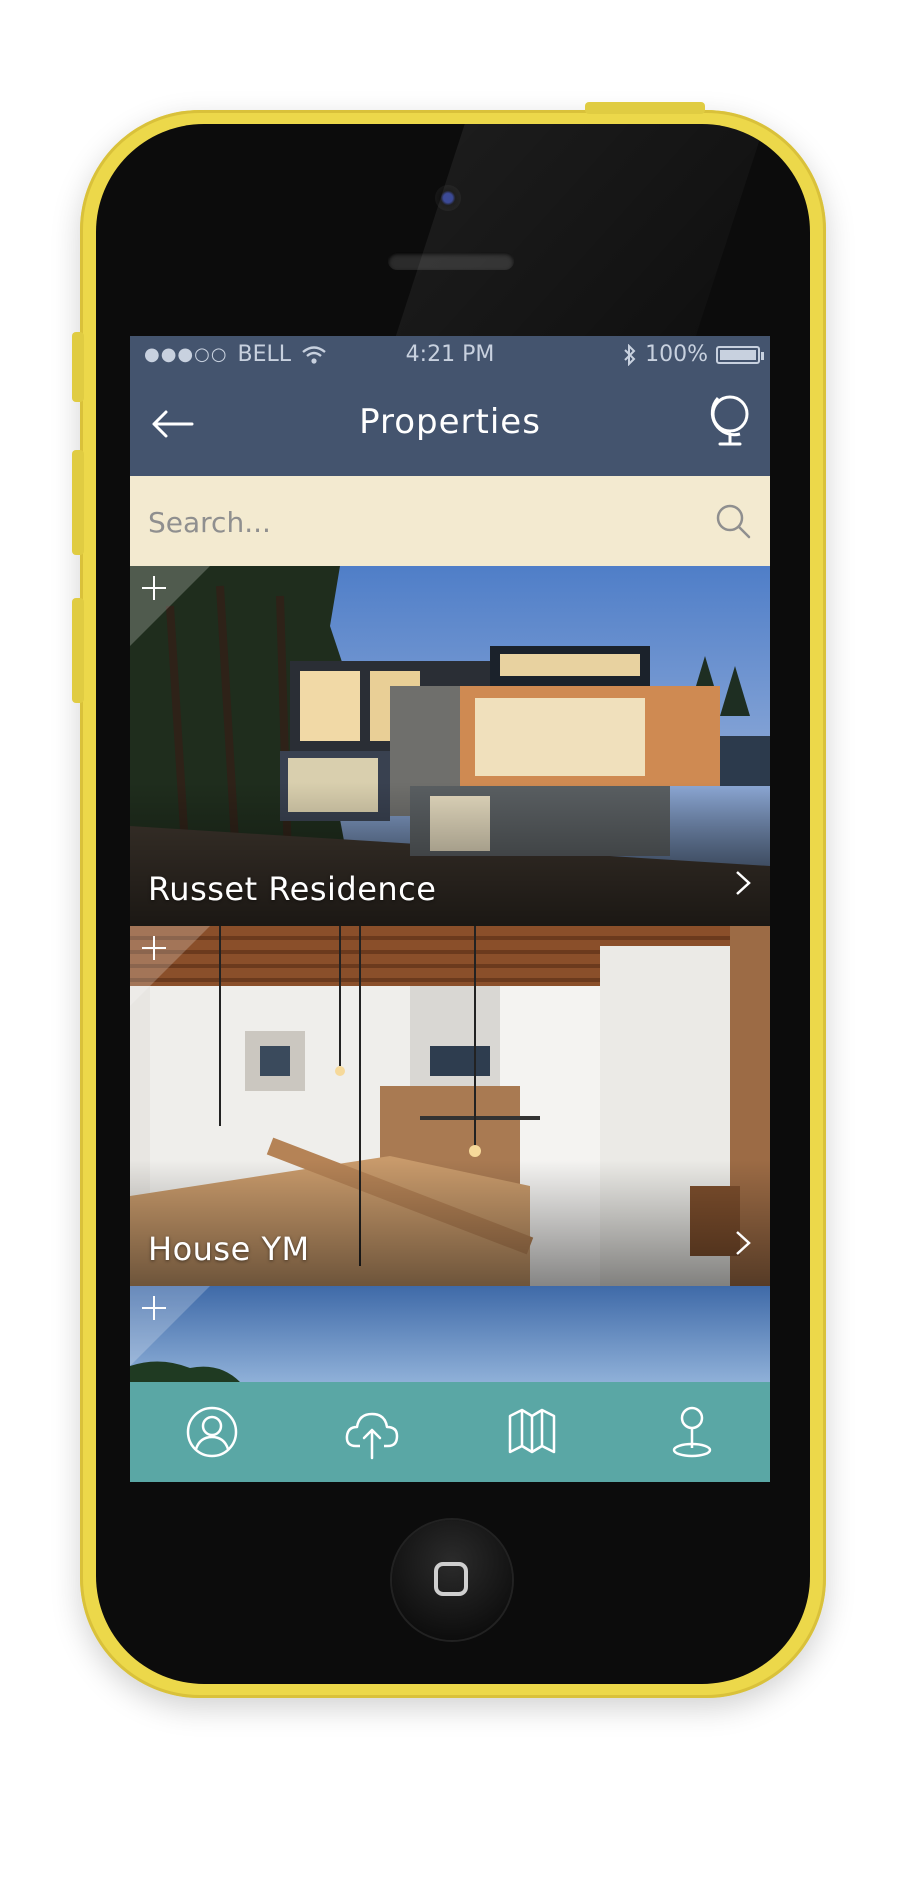  What do you see at coordinates (451, 261) in the screenshot?
I see `earpiece-speaker` at bounding box center [451, 261].